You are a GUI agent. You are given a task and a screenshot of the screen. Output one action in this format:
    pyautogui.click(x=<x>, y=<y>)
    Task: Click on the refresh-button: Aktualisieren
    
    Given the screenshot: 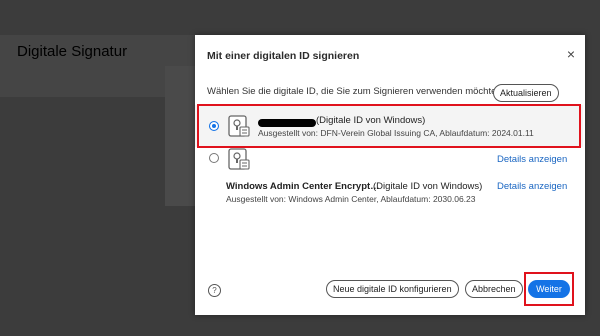 What is the action you would take?
    pyautogui.click(x=526, y=93)
    